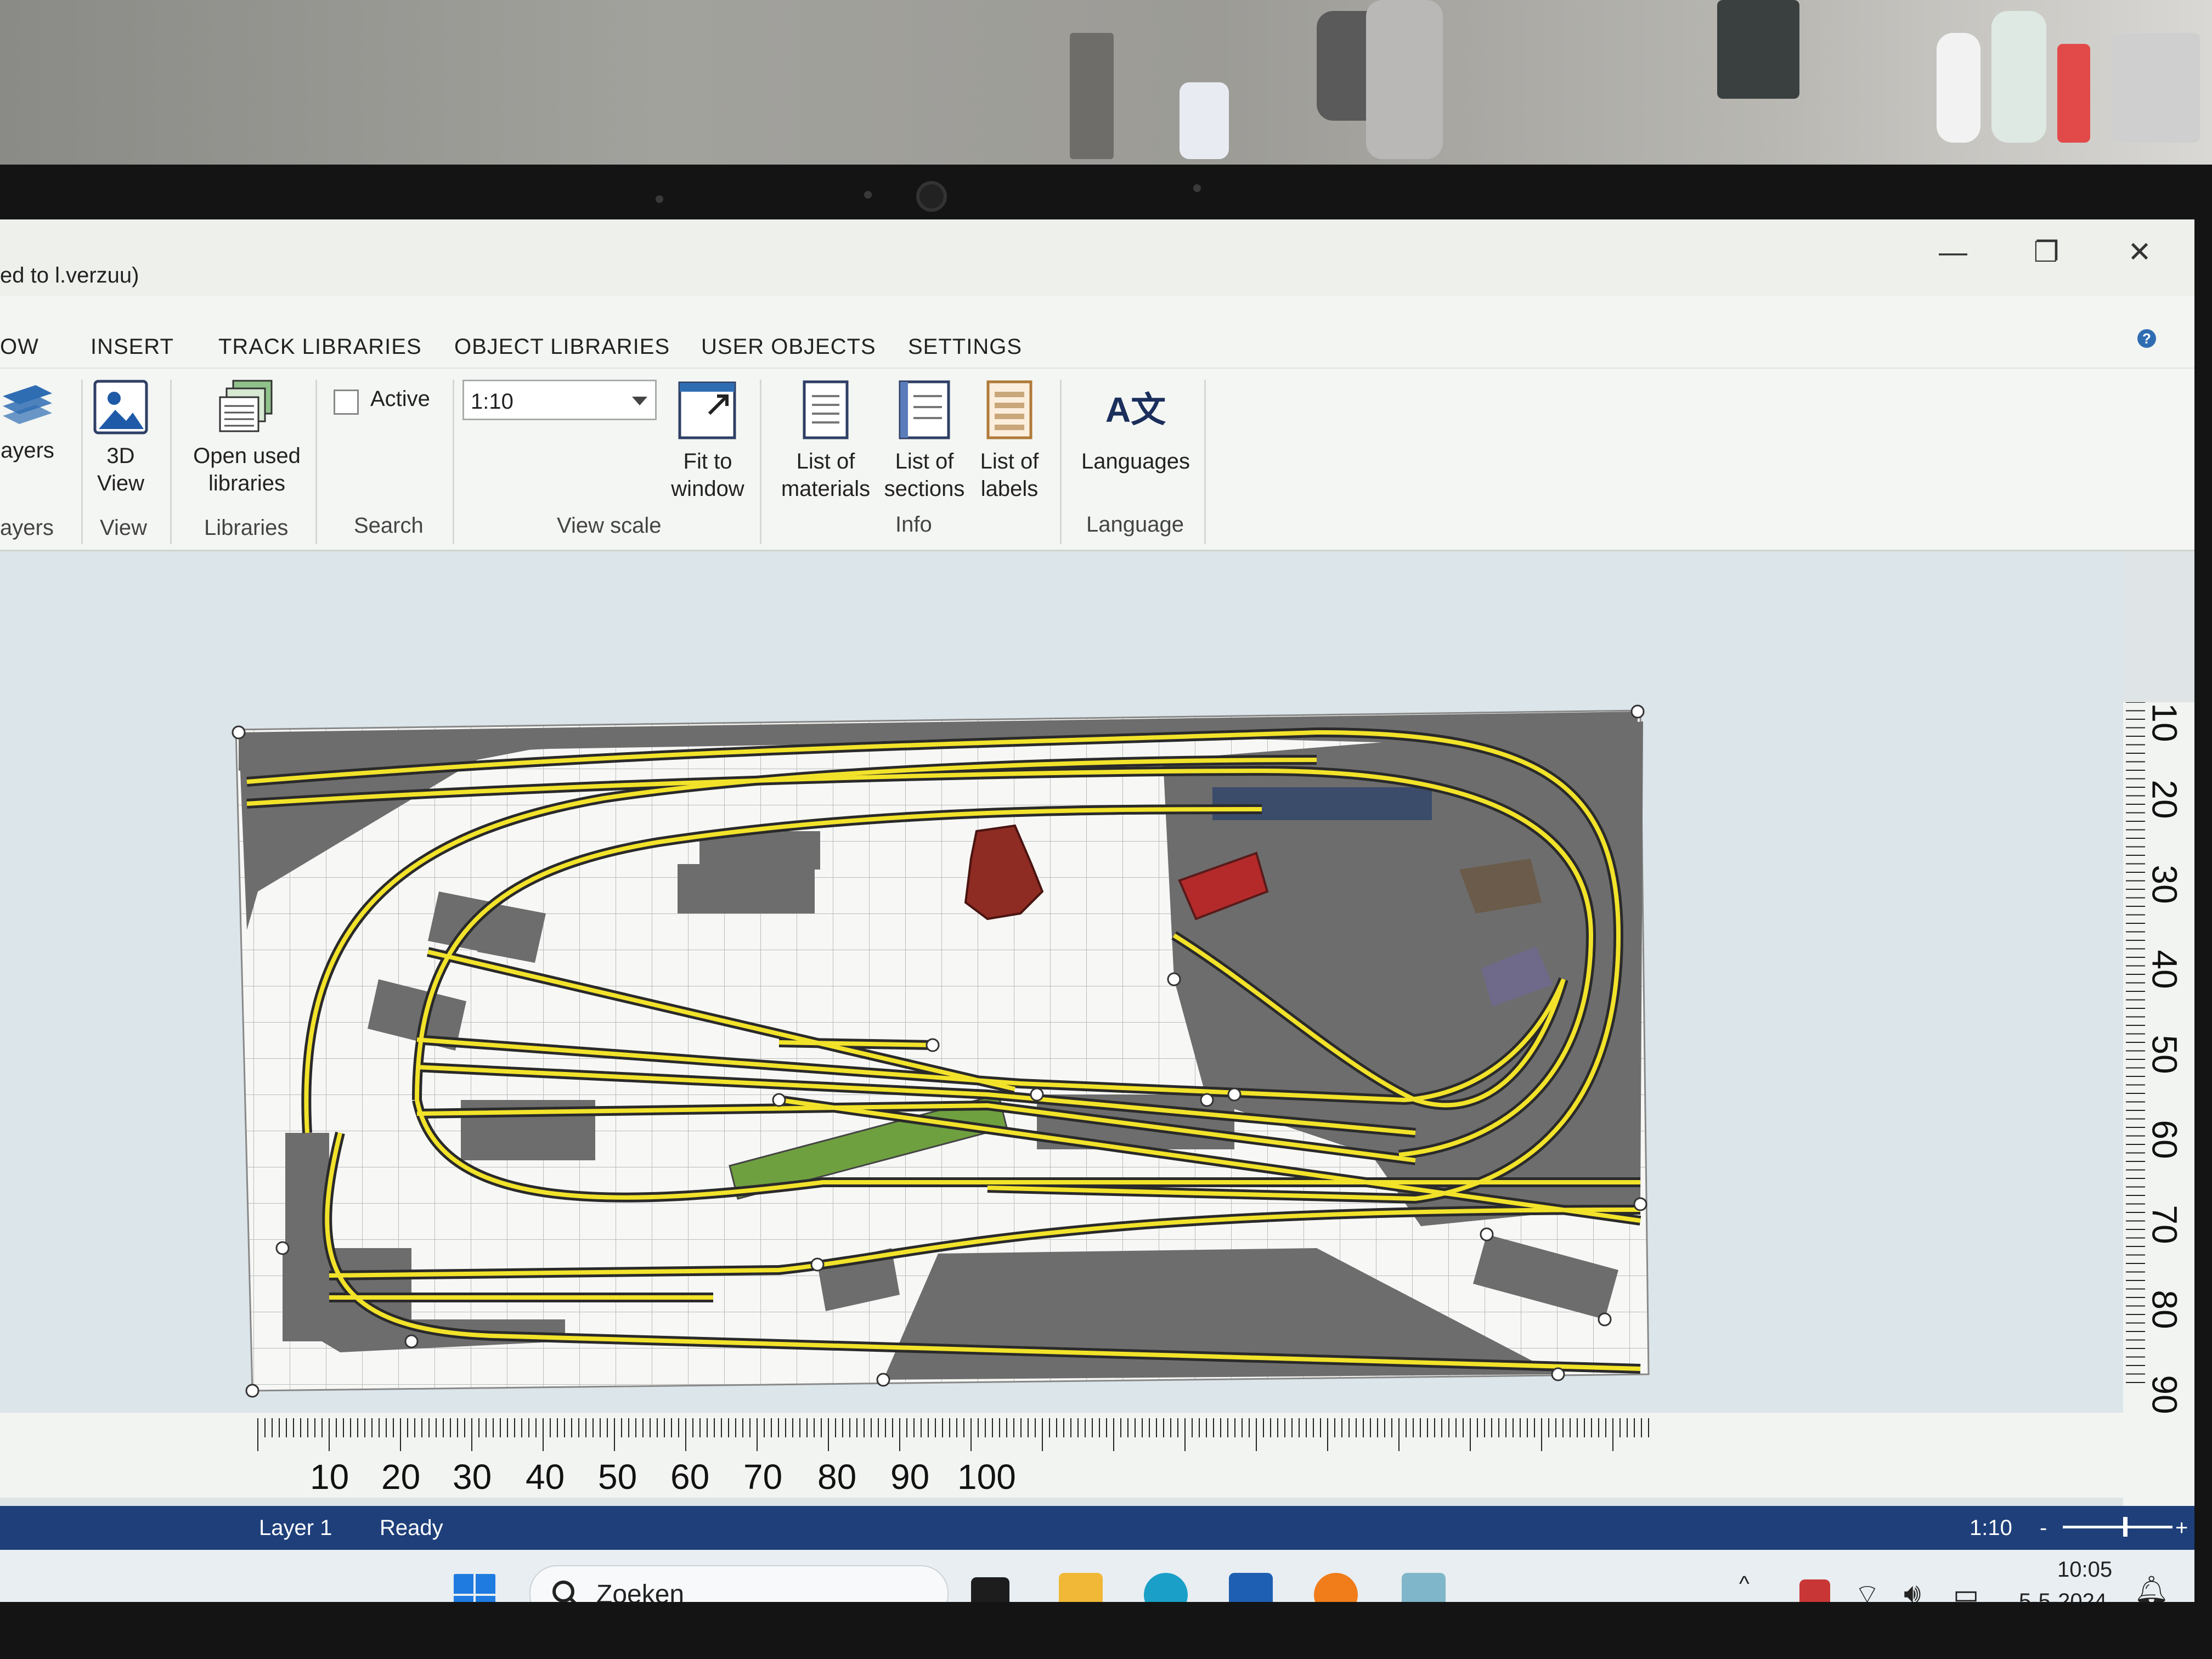 This screenshot has height=1659, width=2212. What do you see at coordinates (2043, 1528) in the screenshot?
I see `zoom-out-button: -` at bounding box center [2043, 1528].